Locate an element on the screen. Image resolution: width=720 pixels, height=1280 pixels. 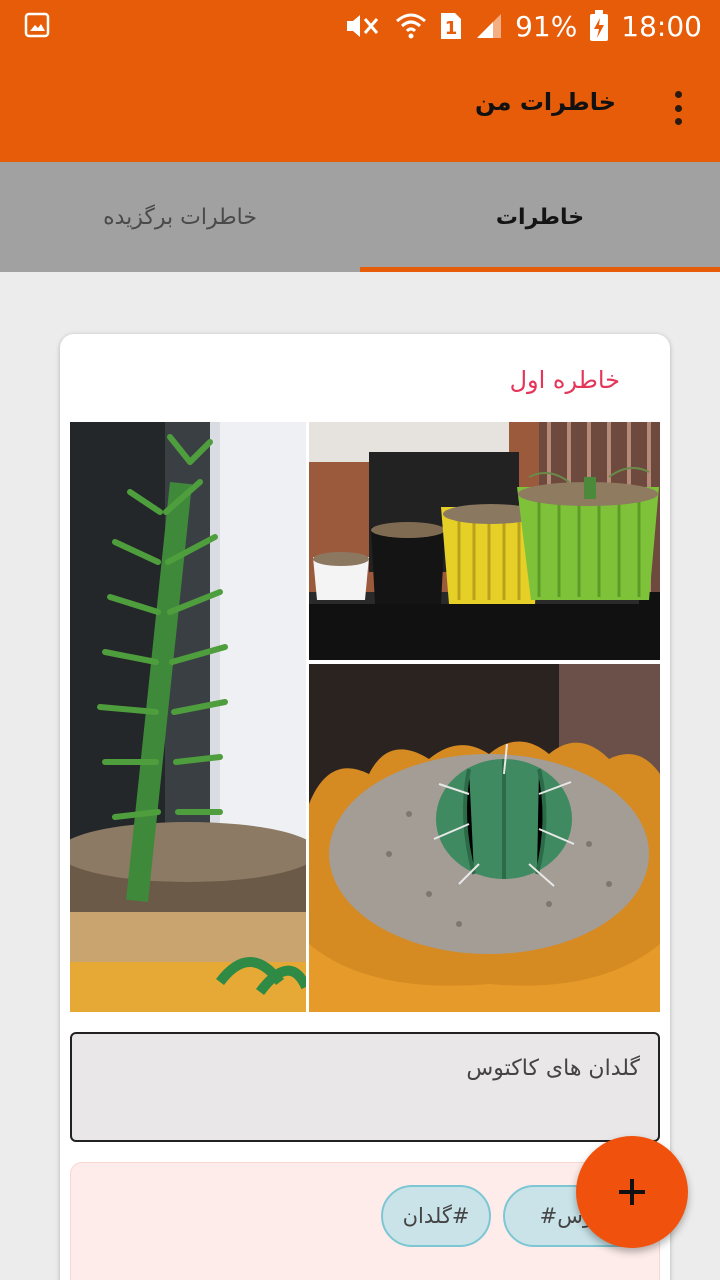
memory-description-field: گلدان های کاکتوس is located at coordinates (365, 1087).